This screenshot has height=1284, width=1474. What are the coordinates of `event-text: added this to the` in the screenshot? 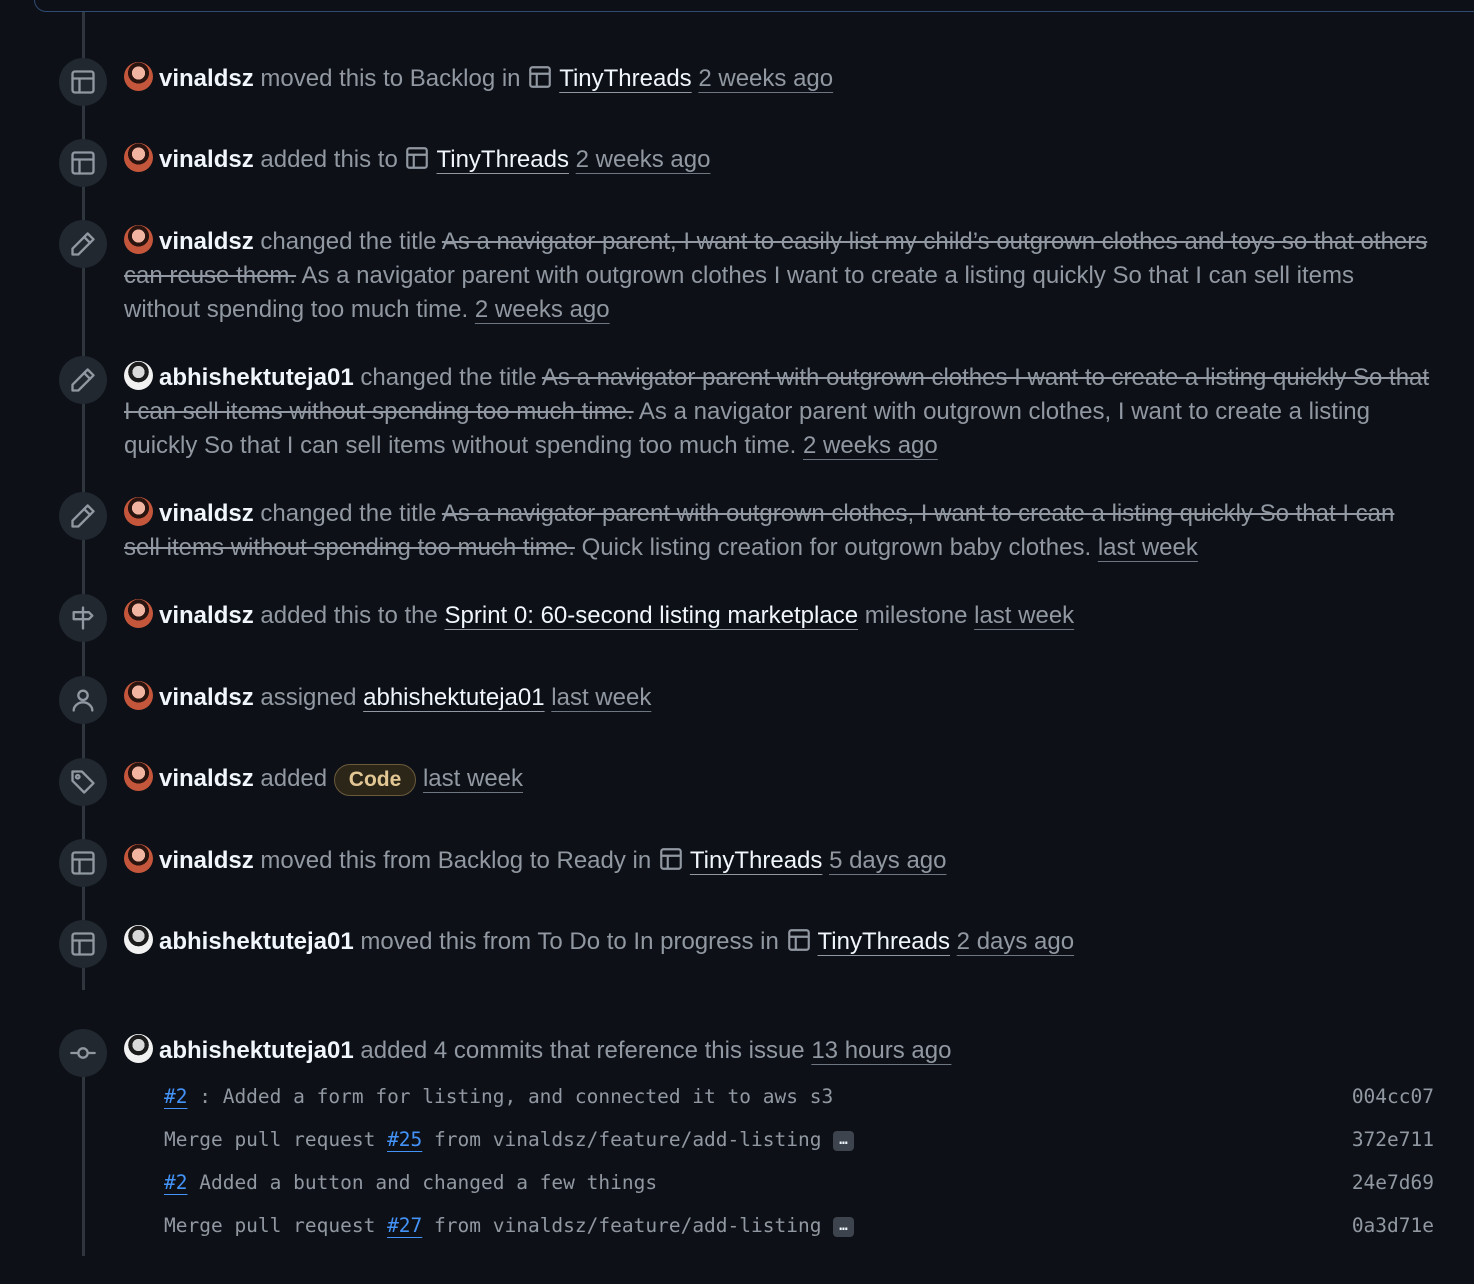 It's located at (349, 615).